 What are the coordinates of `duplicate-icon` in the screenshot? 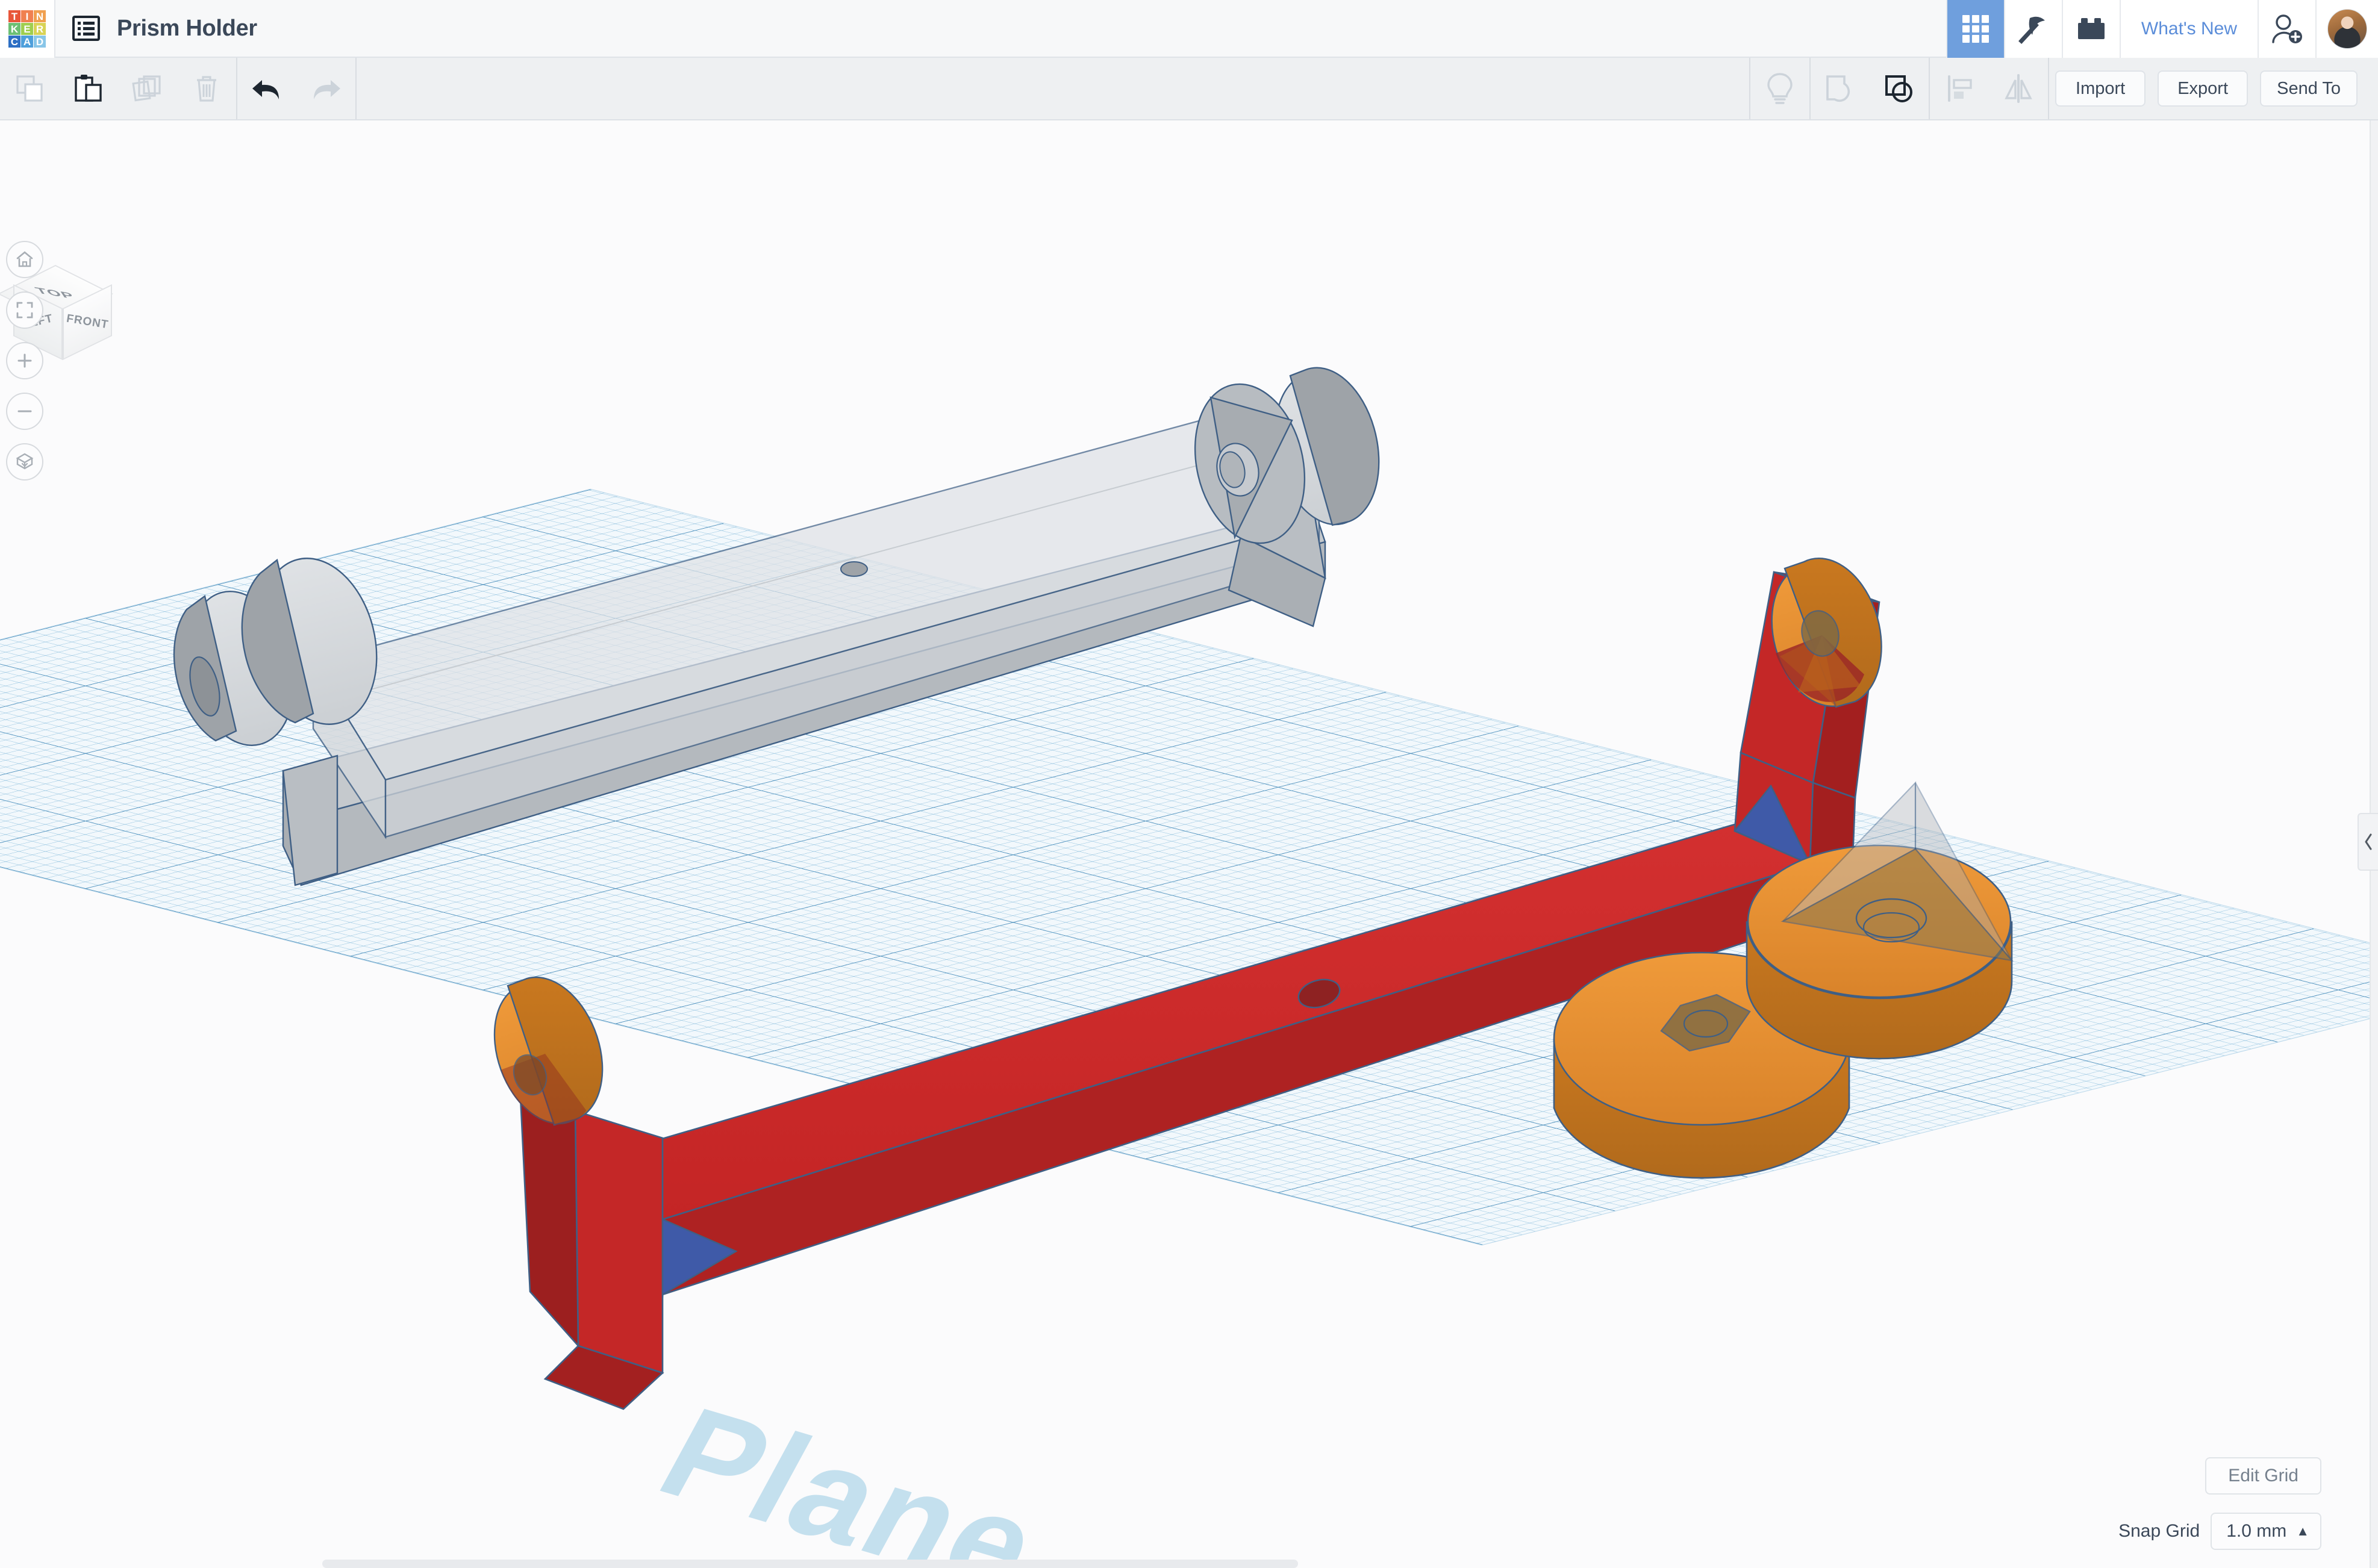 It's located at (146, 89).